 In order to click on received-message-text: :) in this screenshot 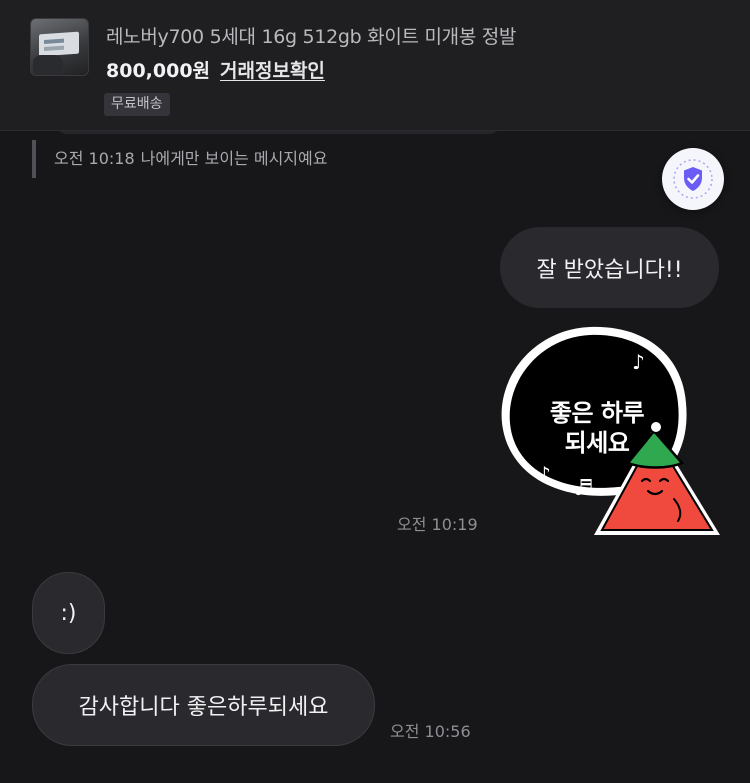, I will do `click(68, 613)`.